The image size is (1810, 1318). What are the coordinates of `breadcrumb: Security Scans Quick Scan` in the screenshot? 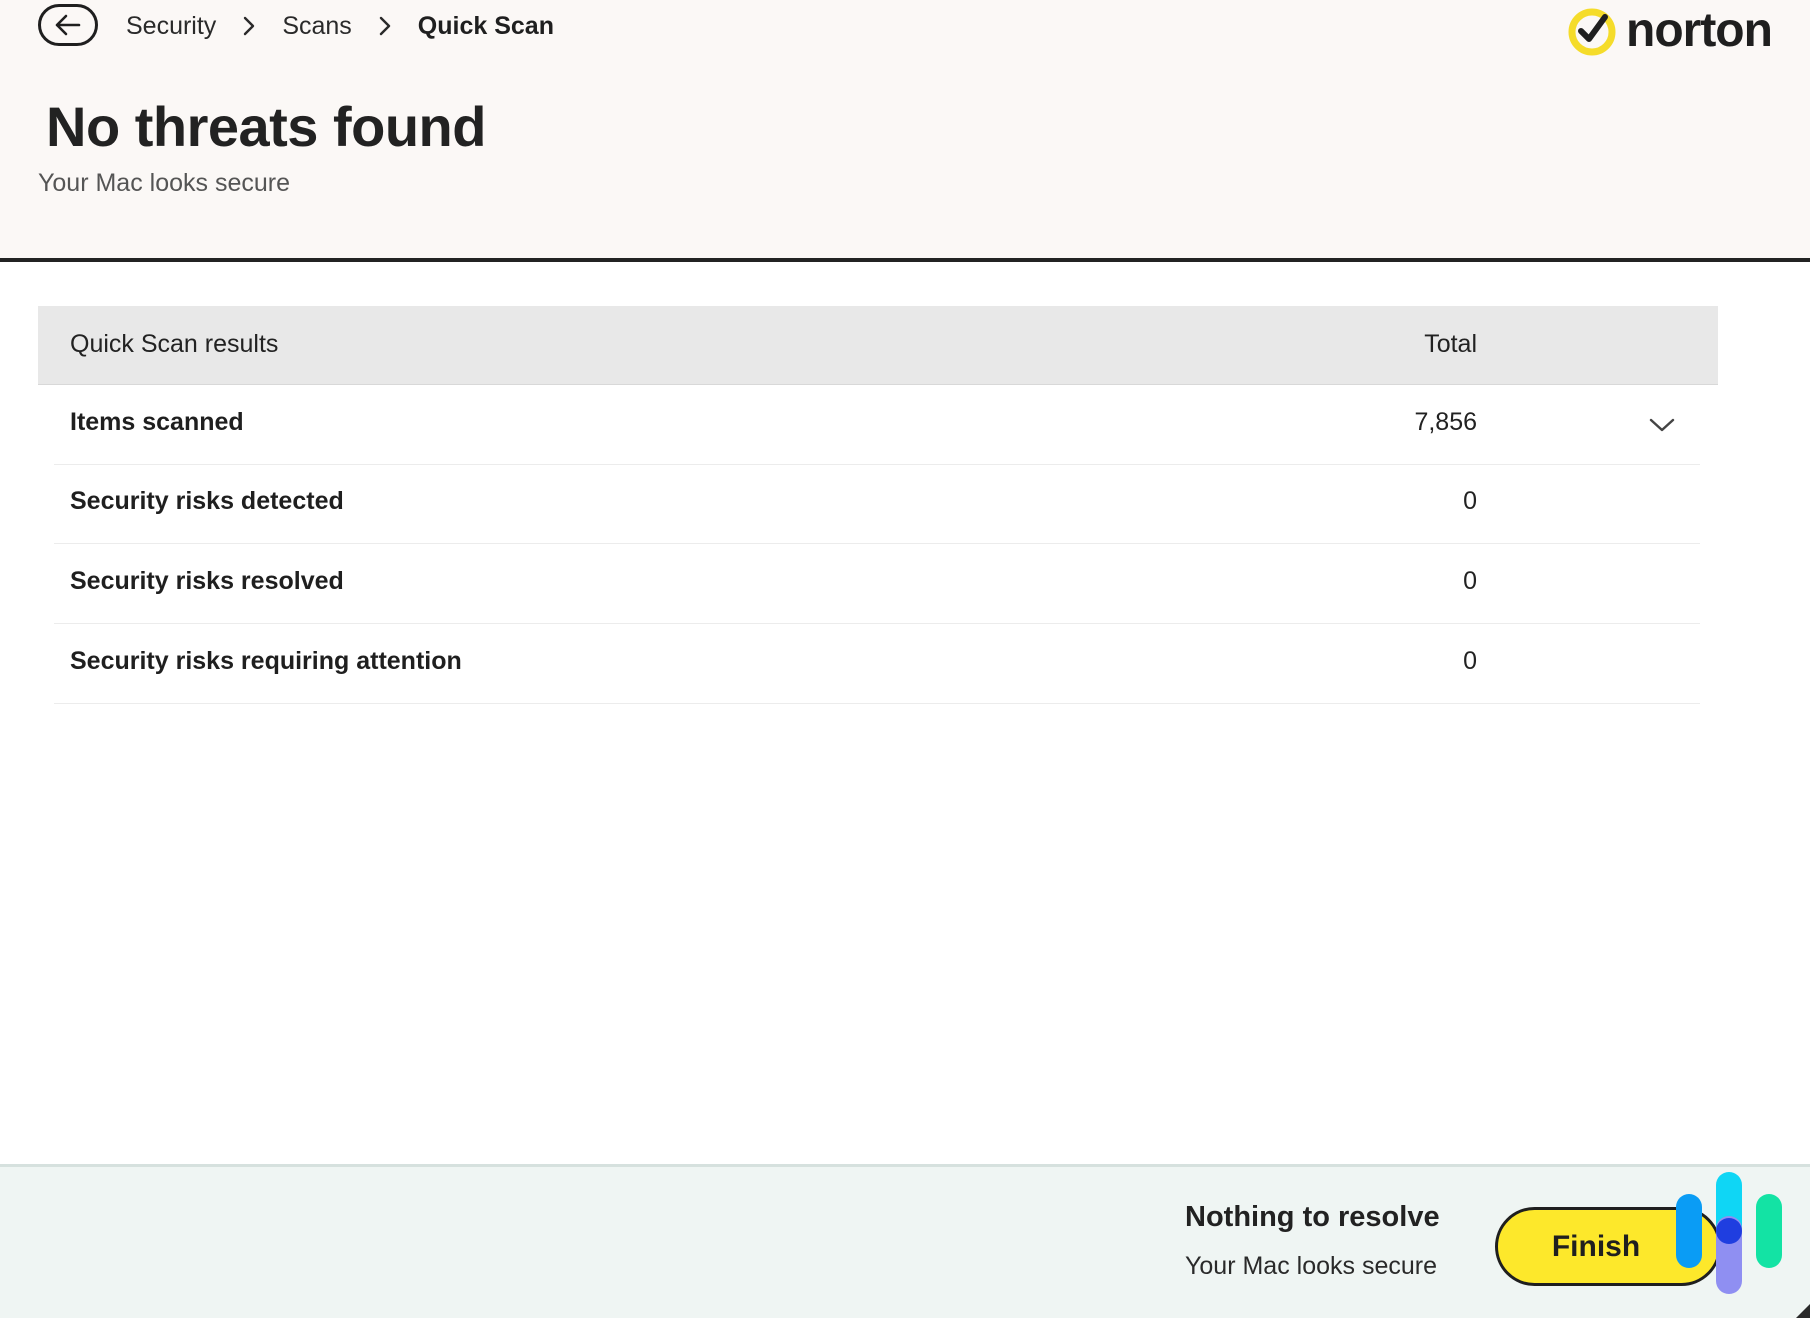 It's located at (340, 26).